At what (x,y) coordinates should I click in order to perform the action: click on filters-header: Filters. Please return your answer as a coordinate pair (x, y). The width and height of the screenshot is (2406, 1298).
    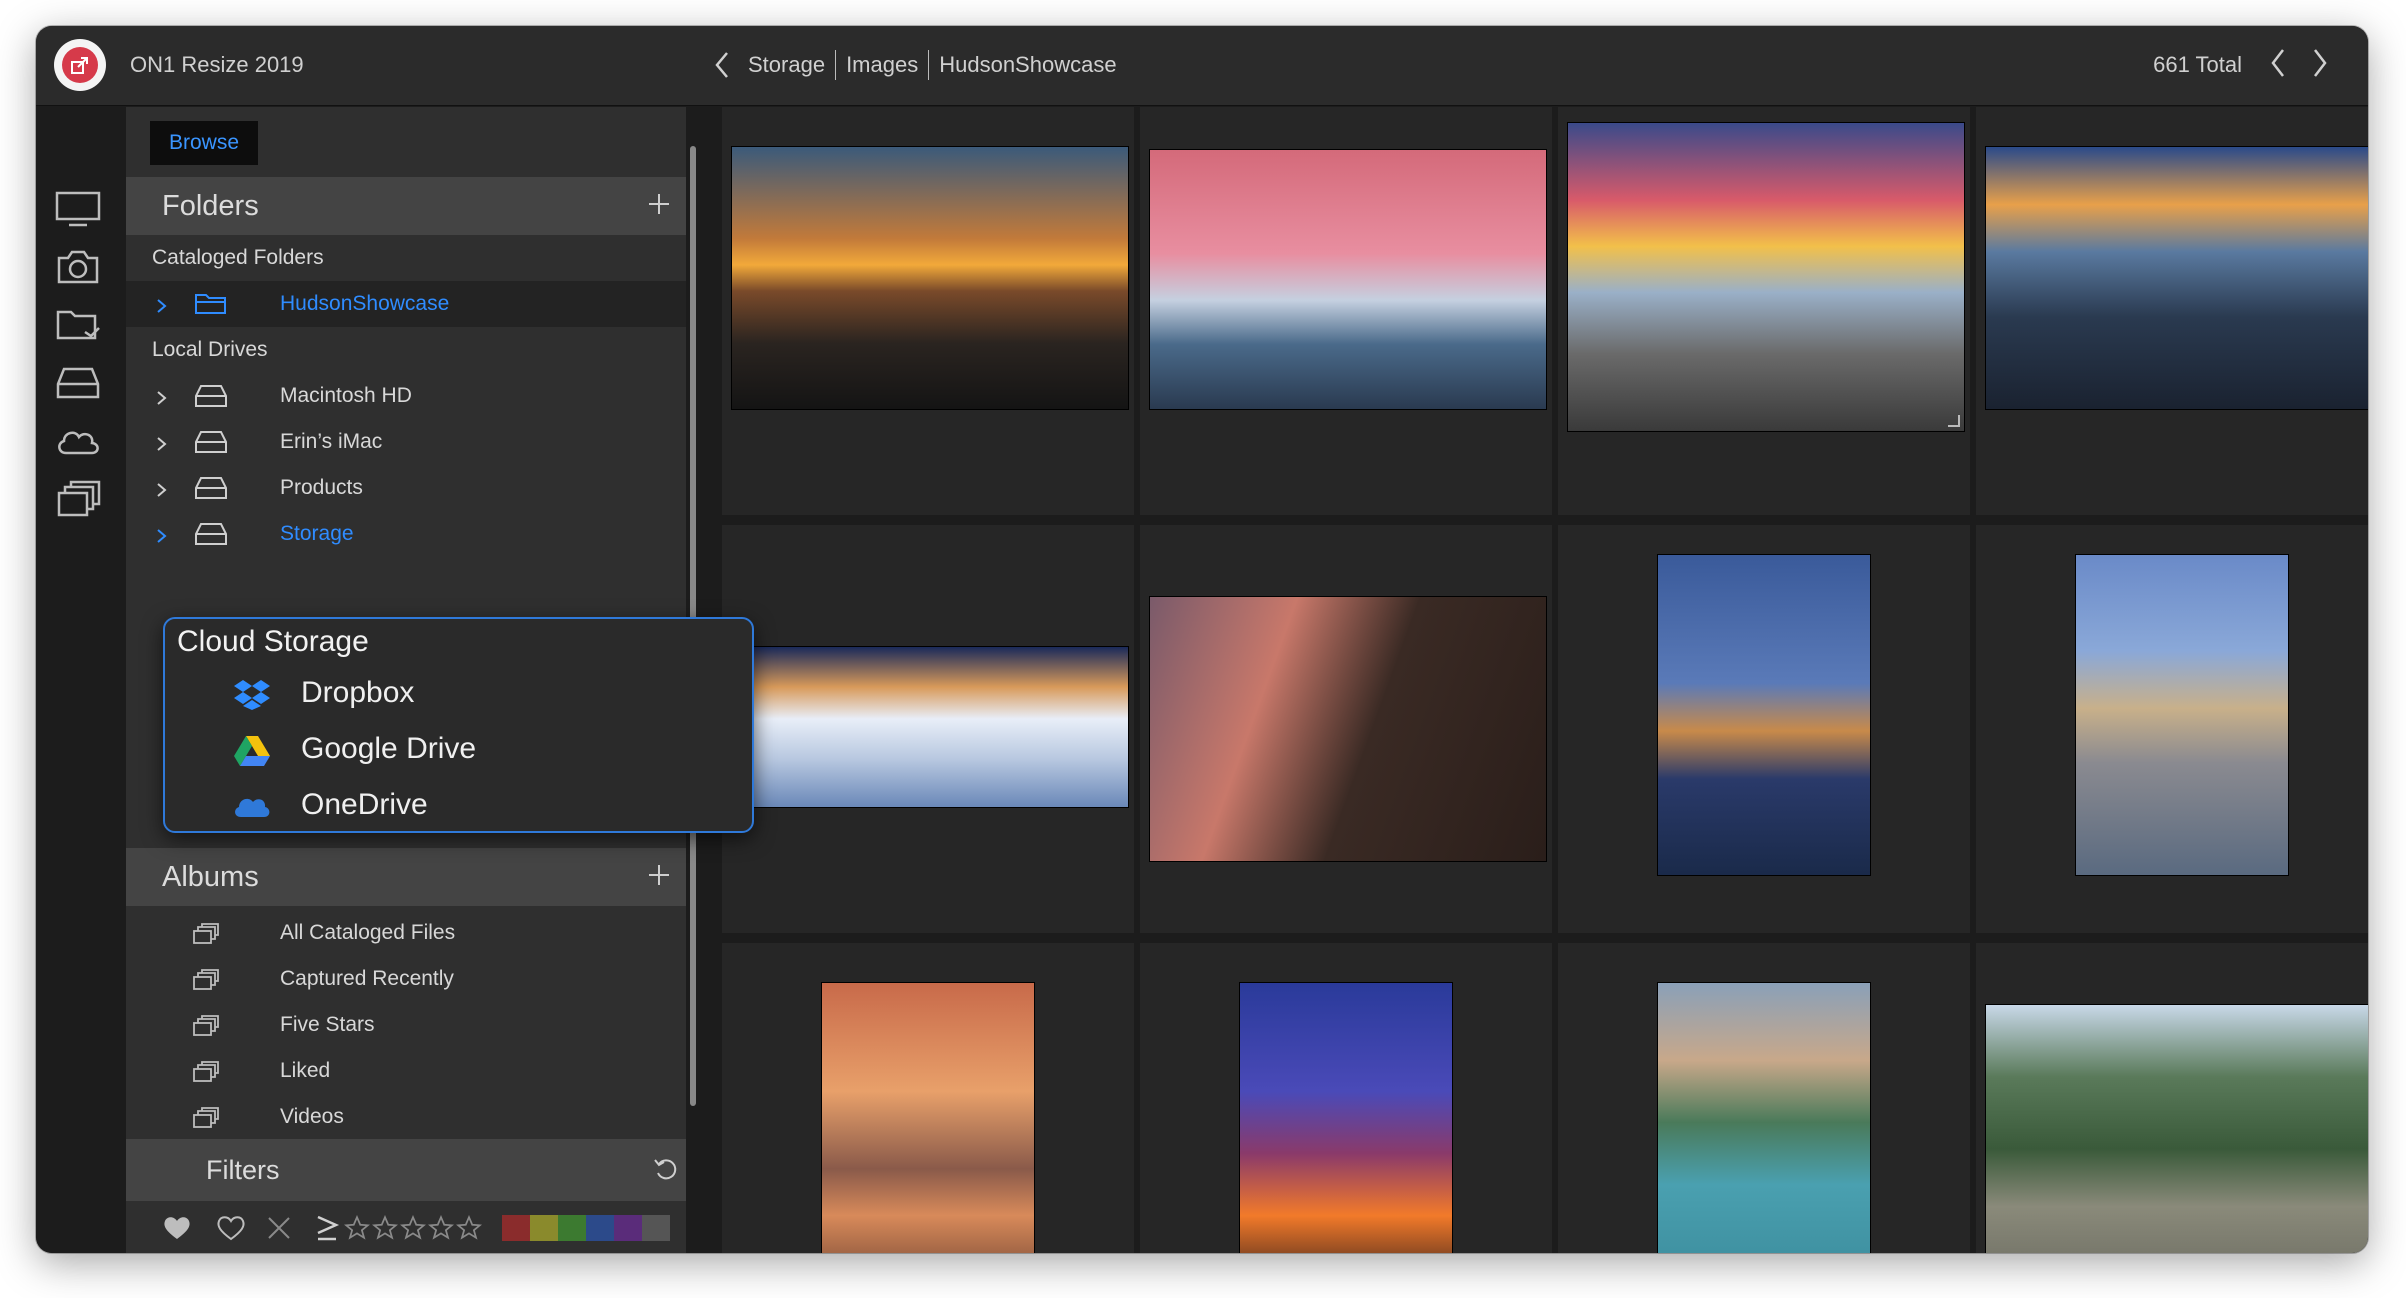
    Looking at the image, I should click on (406, 1170).